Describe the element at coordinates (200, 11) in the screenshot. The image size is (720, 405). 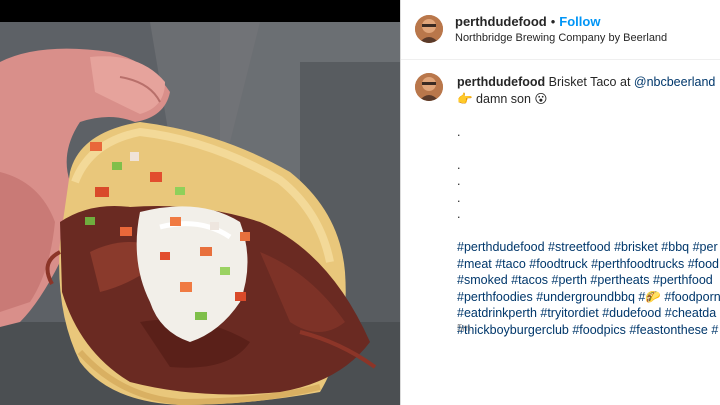
I see `photo-top-bar` at that location.